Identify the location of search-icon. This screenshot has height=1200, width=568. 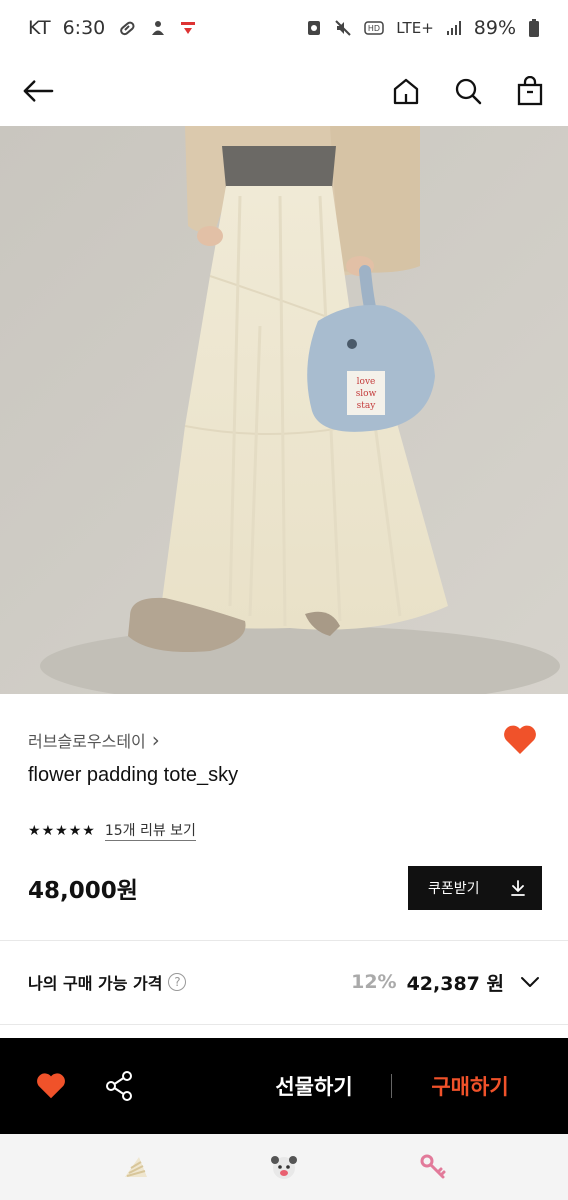
(468, 91).